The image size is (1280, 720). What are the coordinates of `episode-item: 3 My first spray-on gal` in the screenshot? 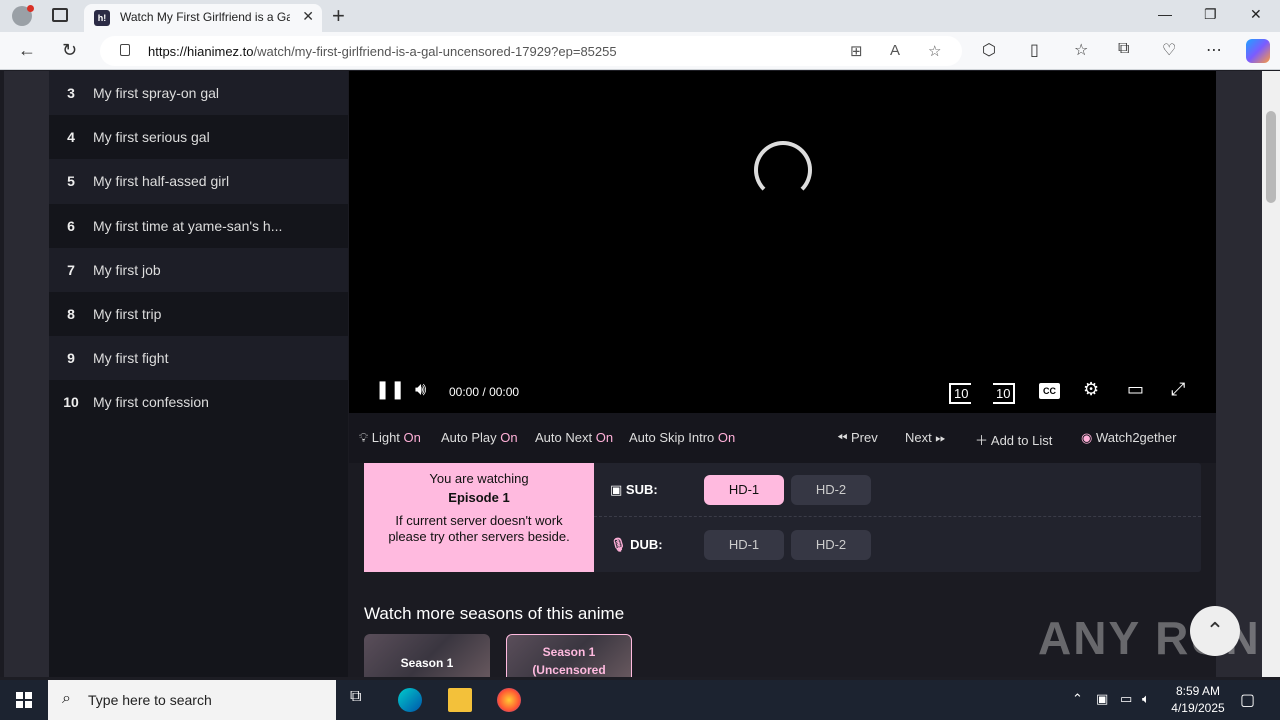 It's located at (198, 93).